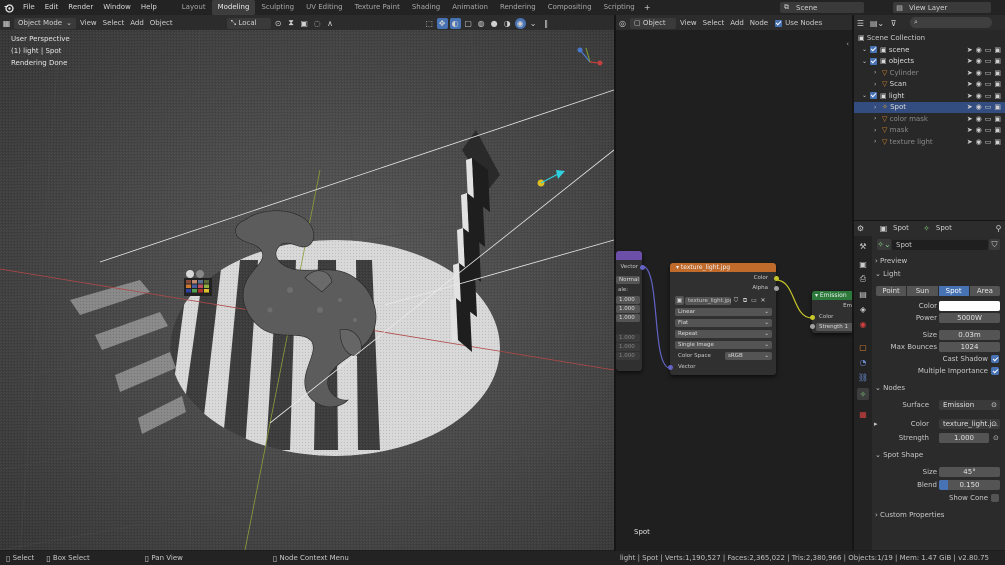  Describe the element at coordinates (951, 22) in the screenshot. I see `outliner-search-input: ⌕` at that location.